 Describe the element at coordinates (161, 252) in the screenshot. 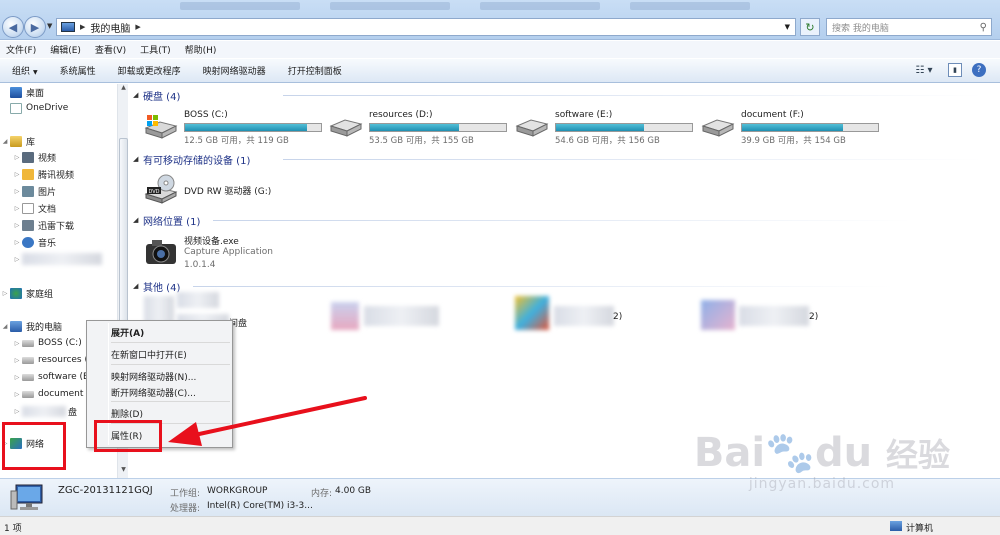

I see `camera-icon` at that location.